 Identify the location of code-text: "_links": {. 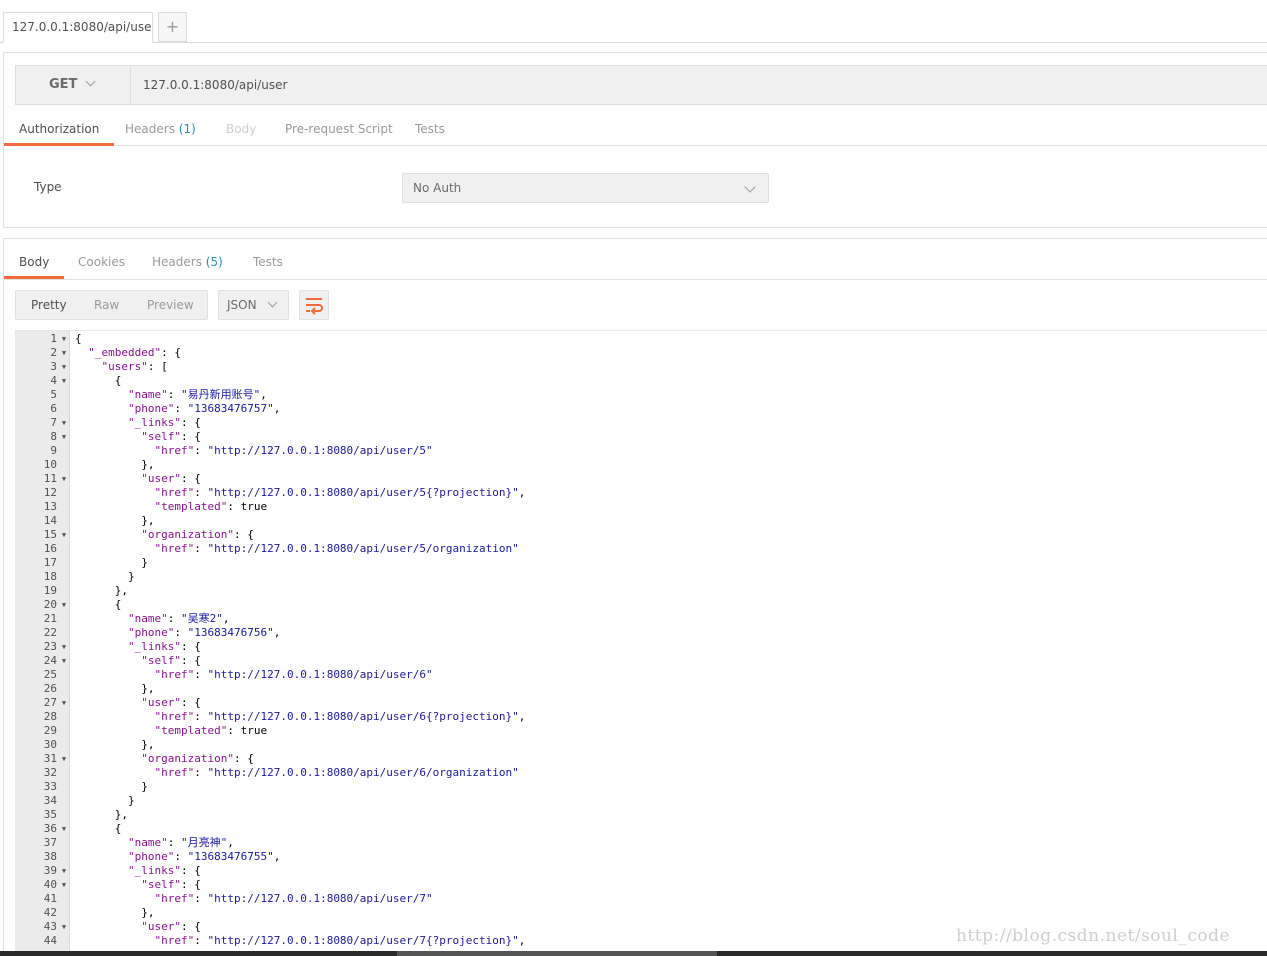
(164, 870).